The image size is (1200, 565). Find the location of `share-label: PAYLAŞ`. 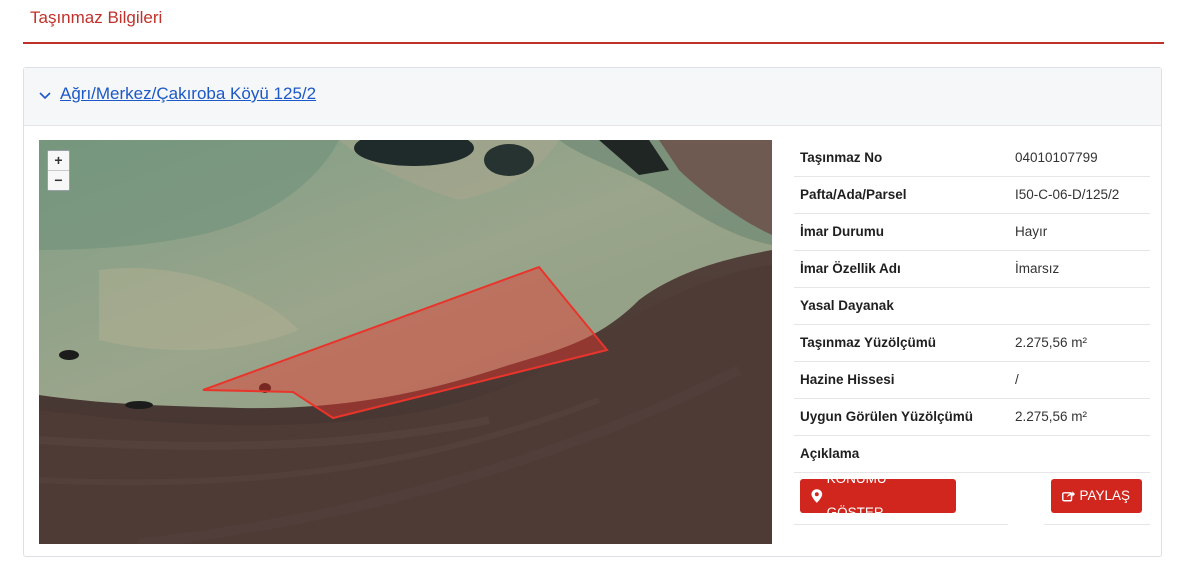

share-label: PAYLAŞ is located at coordinates (1104, 495).